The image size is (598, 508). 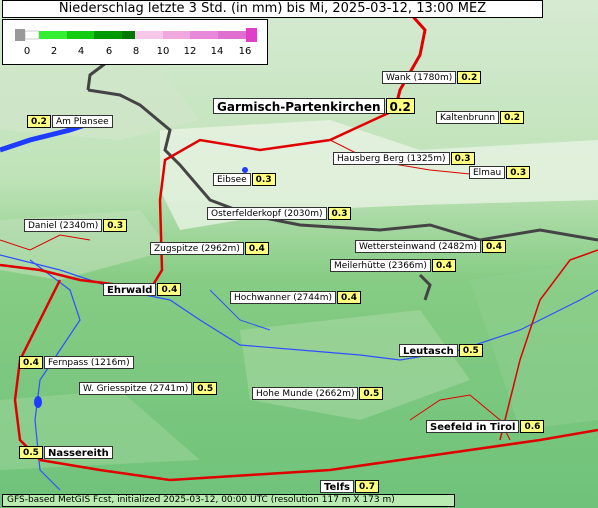 I want to click on place-name: Nassereith, so click(x=78, y=452).